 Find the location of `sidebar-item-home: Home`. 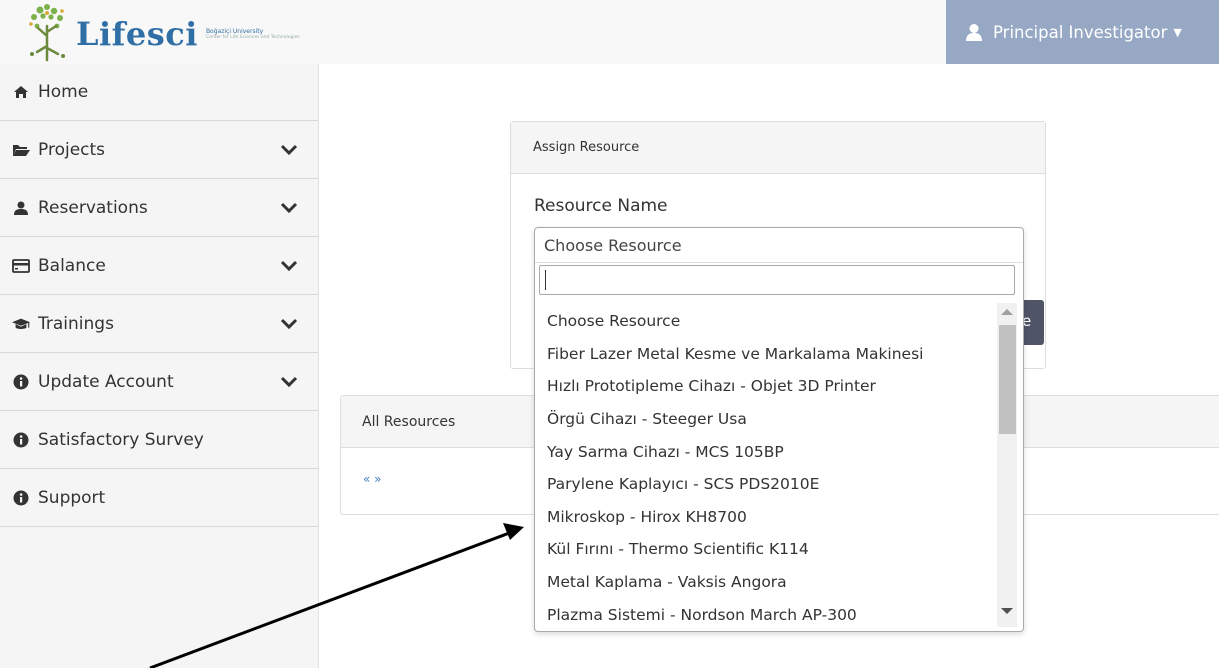

sidebar-item-home: Home is located at coordinates (159, 92).